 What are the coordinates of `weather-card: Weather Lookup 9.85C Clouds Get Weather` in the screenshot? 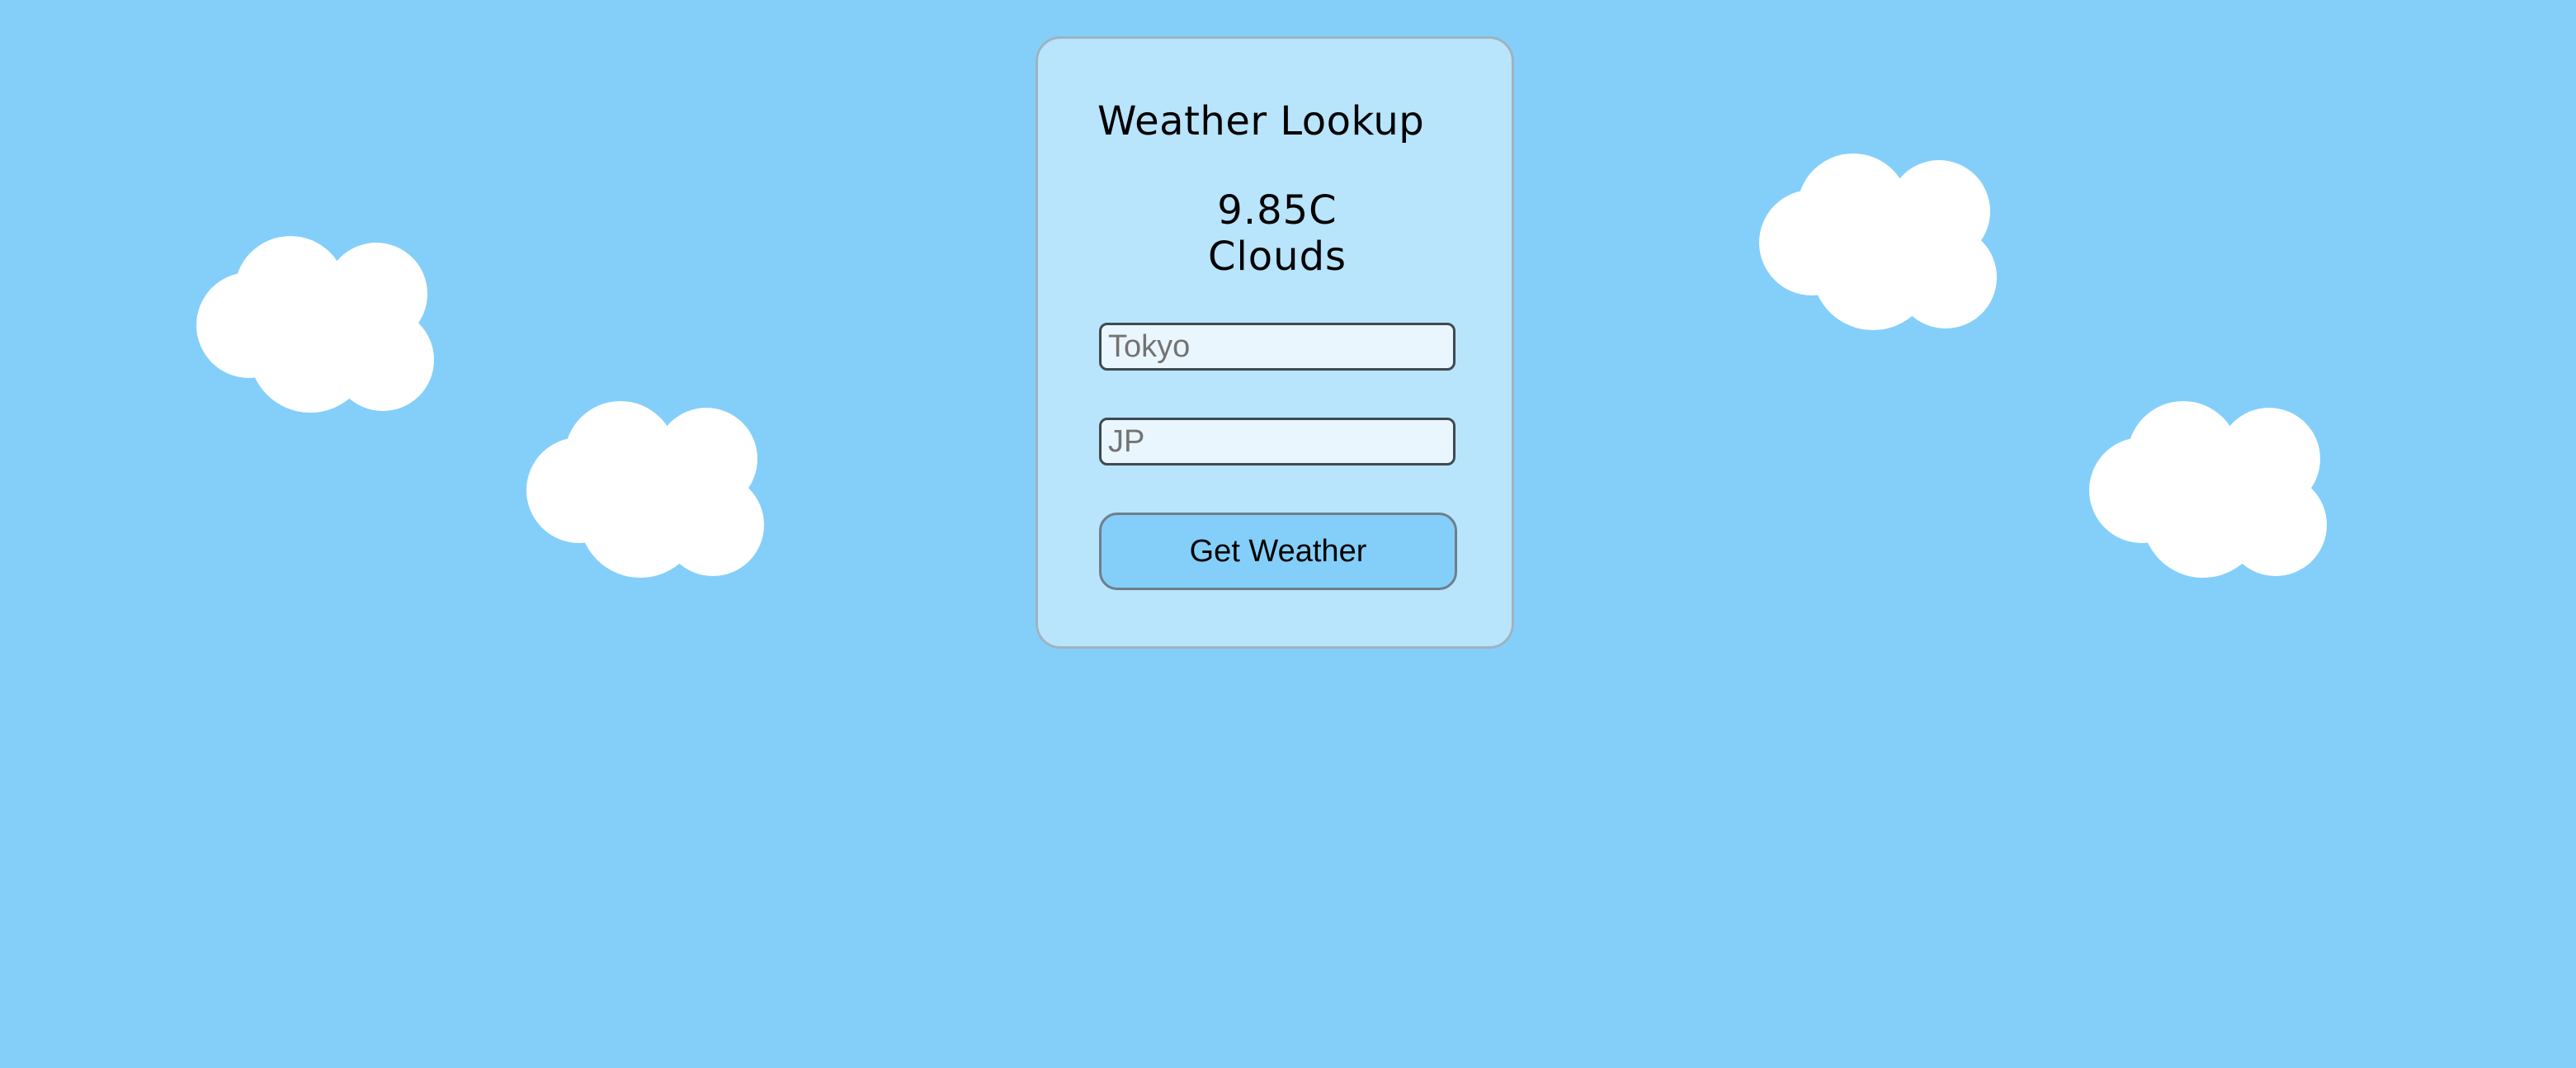 It's located at (1275, 342).